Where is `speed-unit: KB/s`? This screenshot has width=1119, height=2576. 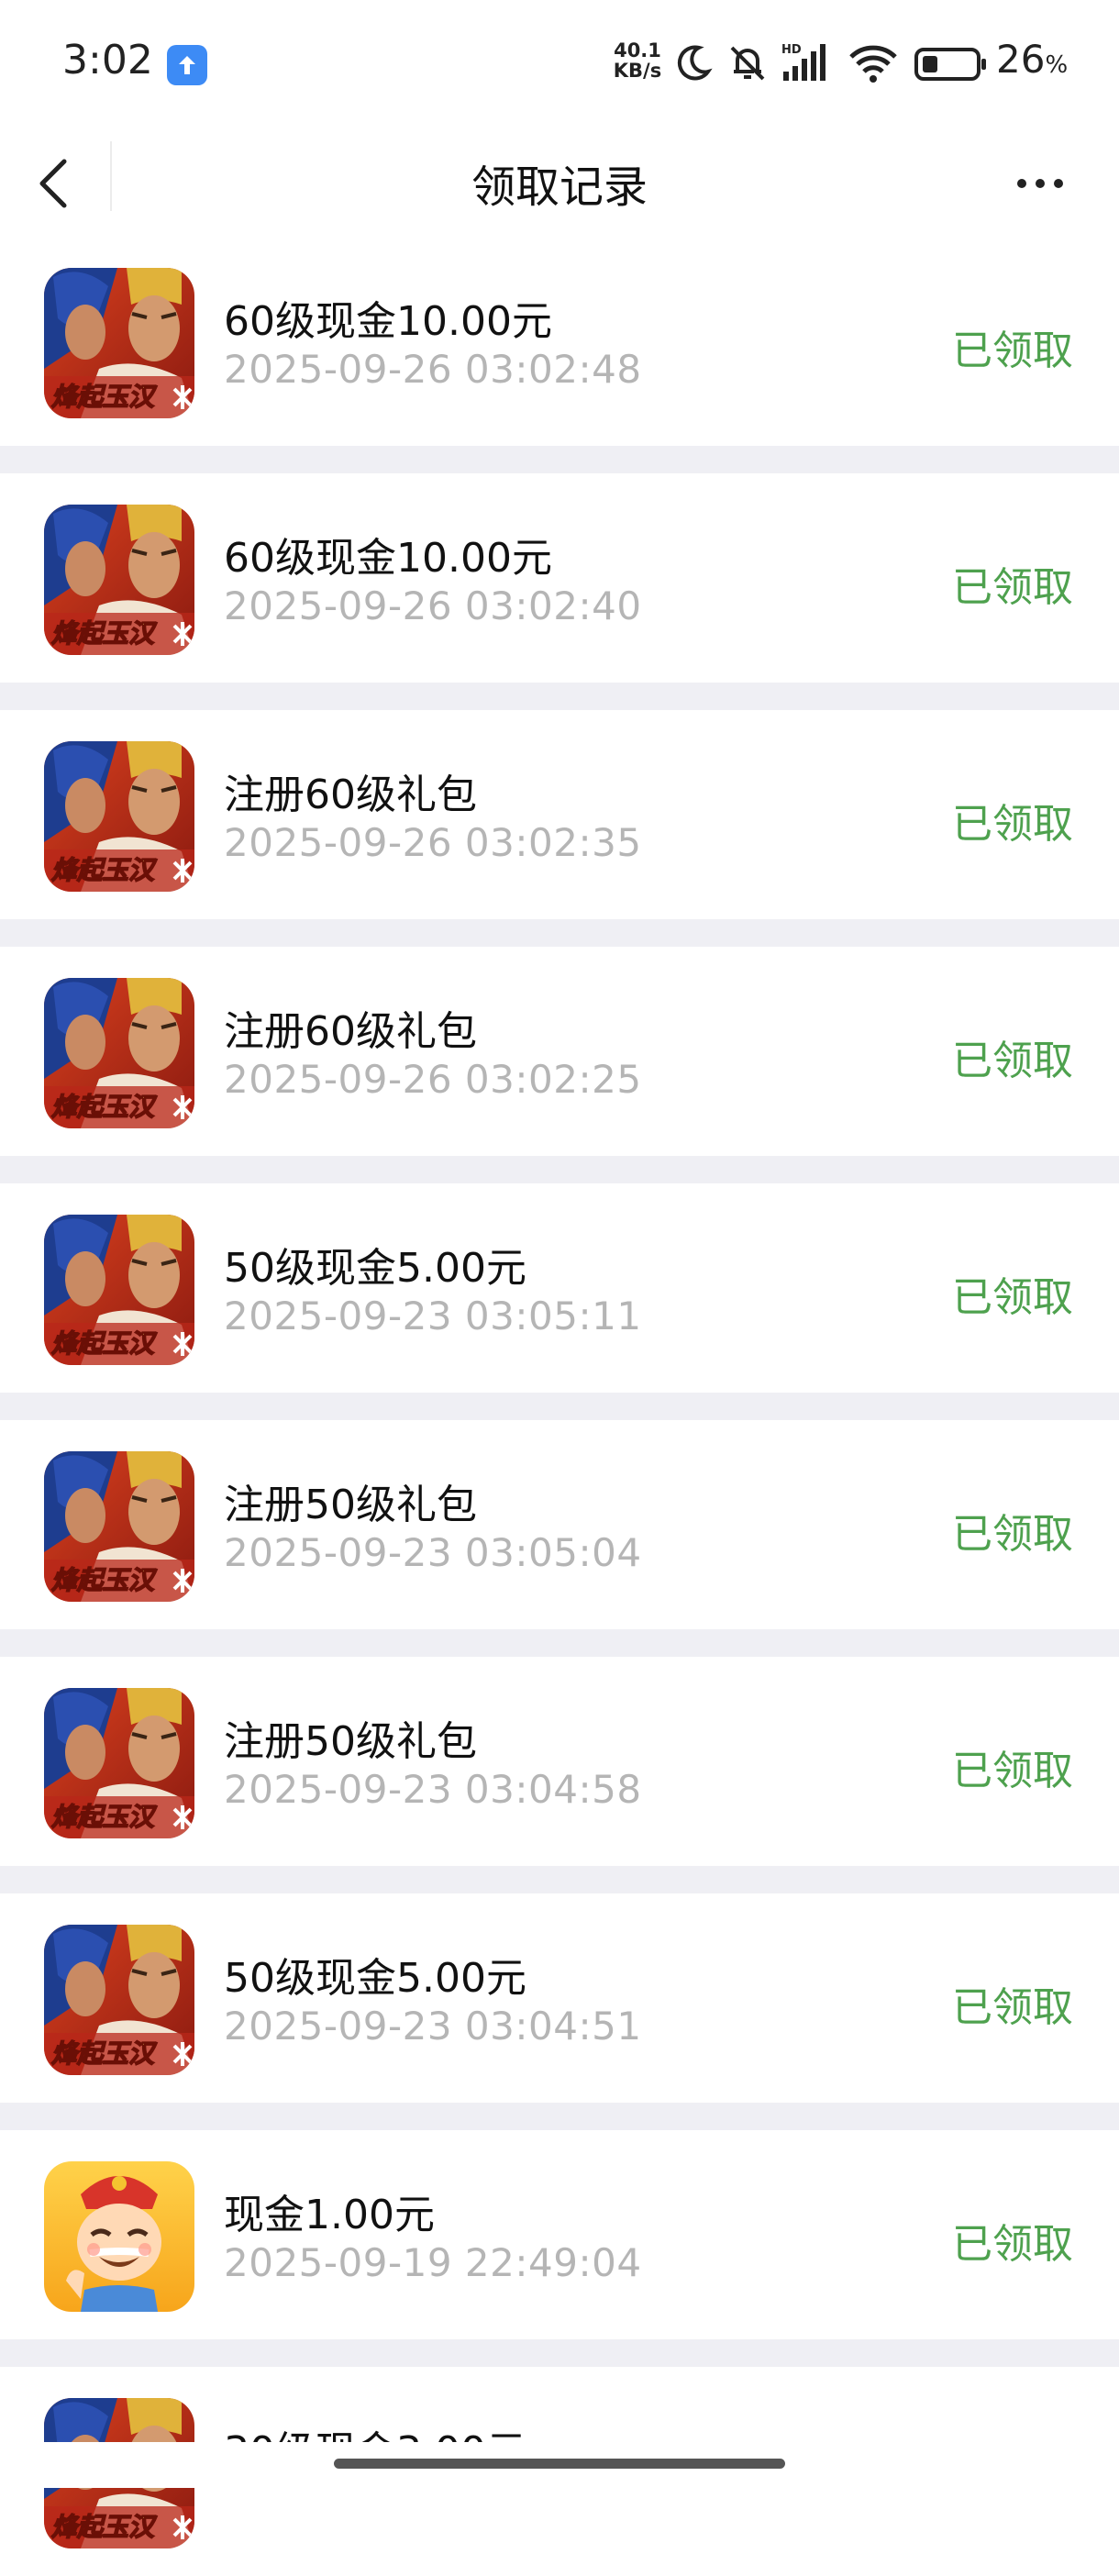 speed-unit: KB/s is located at coordinates (637, 71).